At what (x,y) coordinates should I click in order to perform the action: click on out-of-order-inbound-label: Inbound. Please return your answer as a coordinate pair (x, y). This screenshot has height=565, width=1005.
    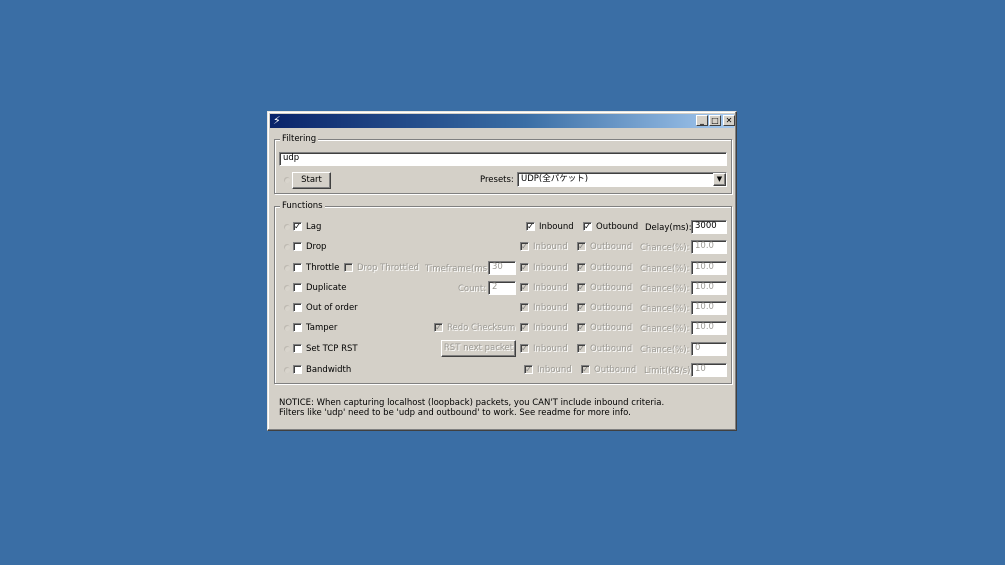
    Looking at the image, I should click on (550, 308).